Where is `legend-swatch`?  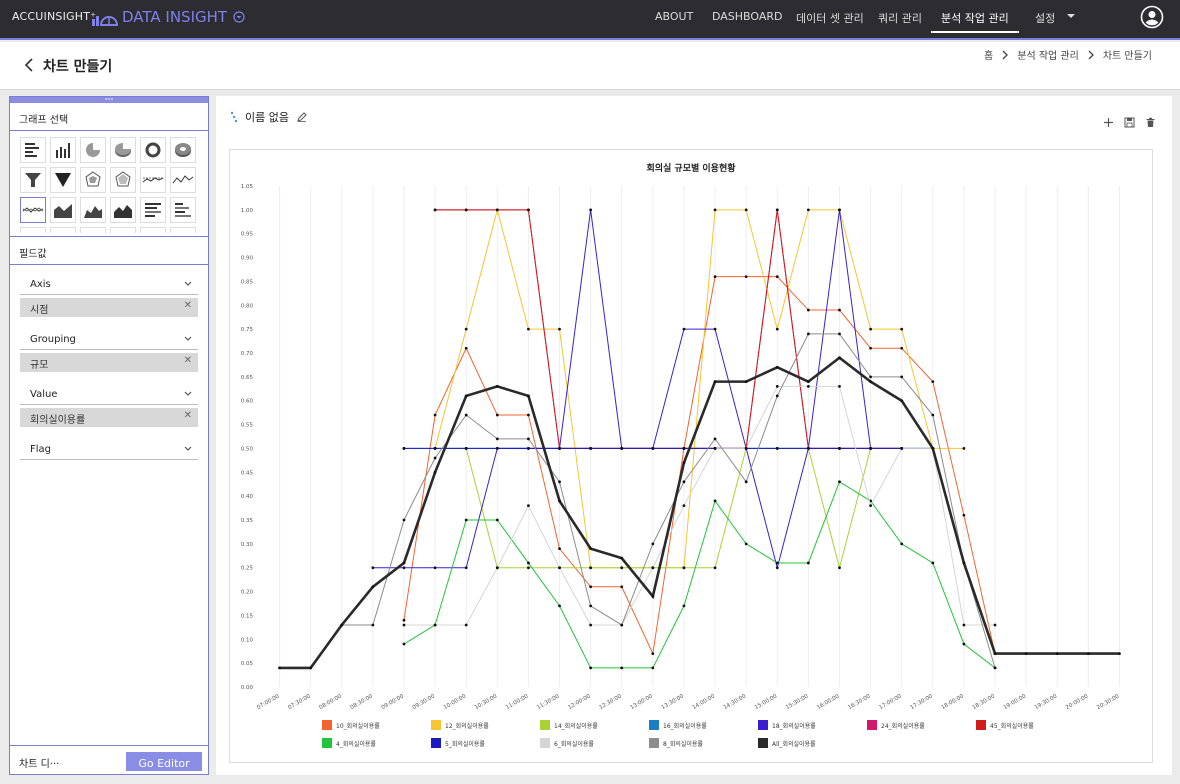
legend-swatch is located at coordinates (327, 743).